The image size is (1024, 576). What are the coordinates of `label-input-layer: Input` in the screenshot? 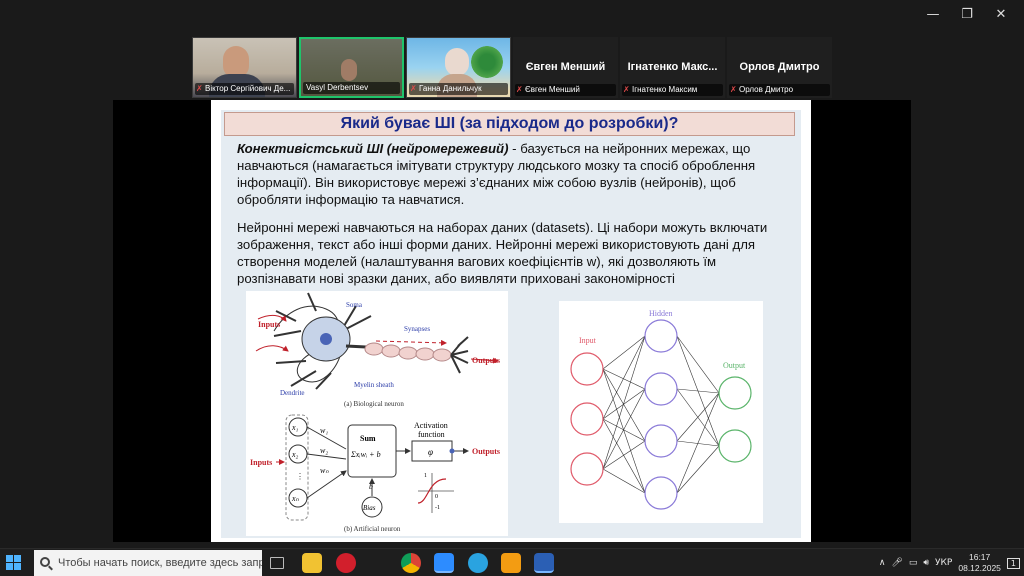 It's located at (588, 340).